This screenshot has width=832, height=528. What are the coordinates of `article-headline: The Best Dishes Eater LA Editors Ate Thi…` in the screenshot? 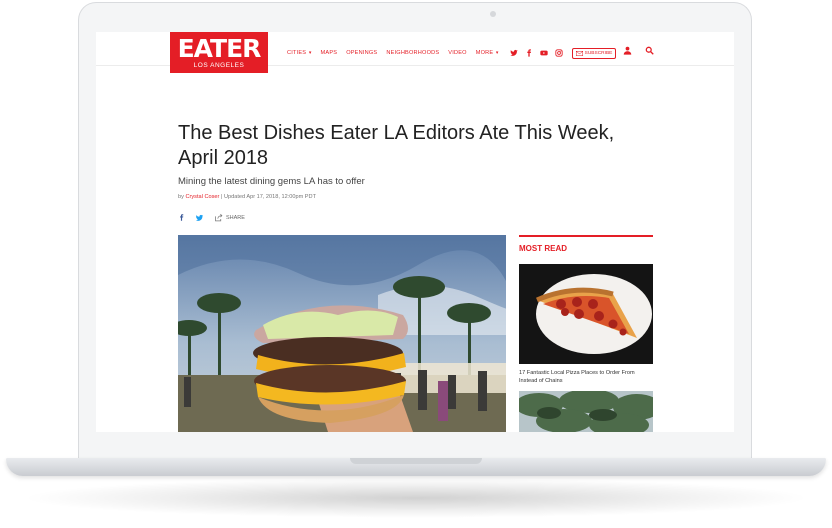 It's located at (396, 145).